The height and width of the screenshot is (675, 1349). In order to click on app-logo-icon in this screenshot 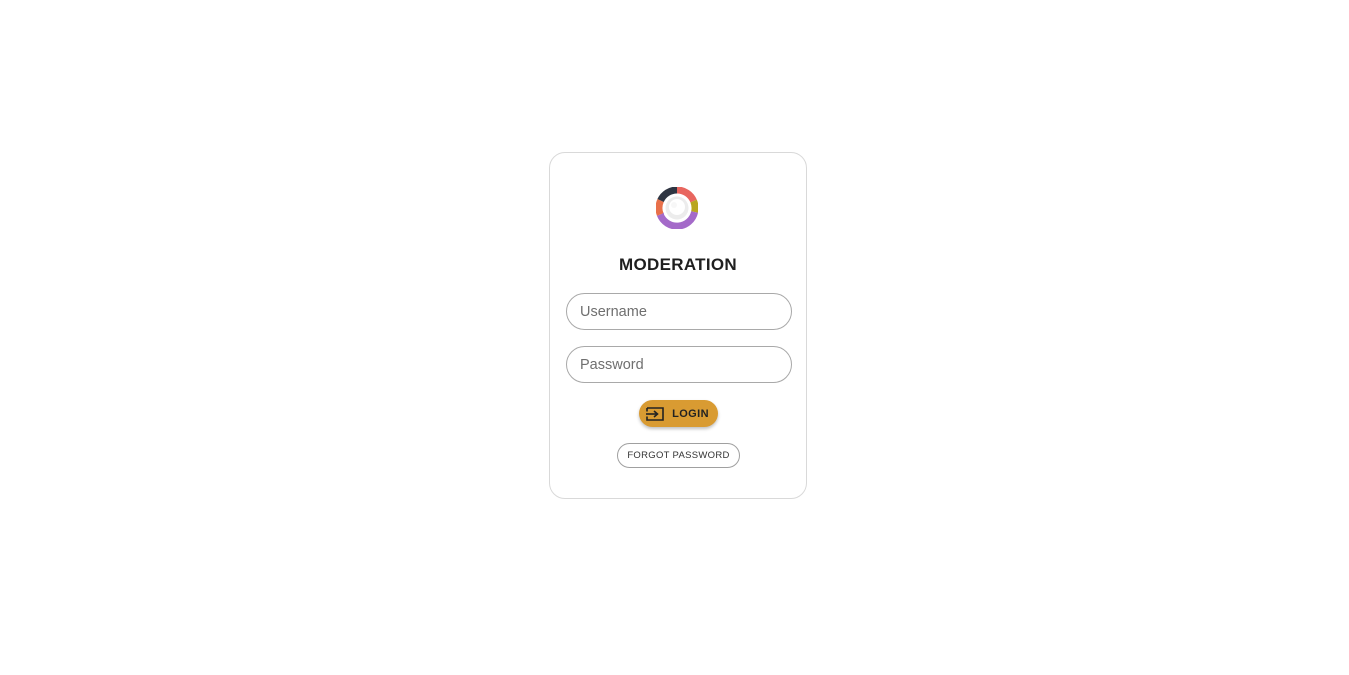, I will do `click(677, 208)`.